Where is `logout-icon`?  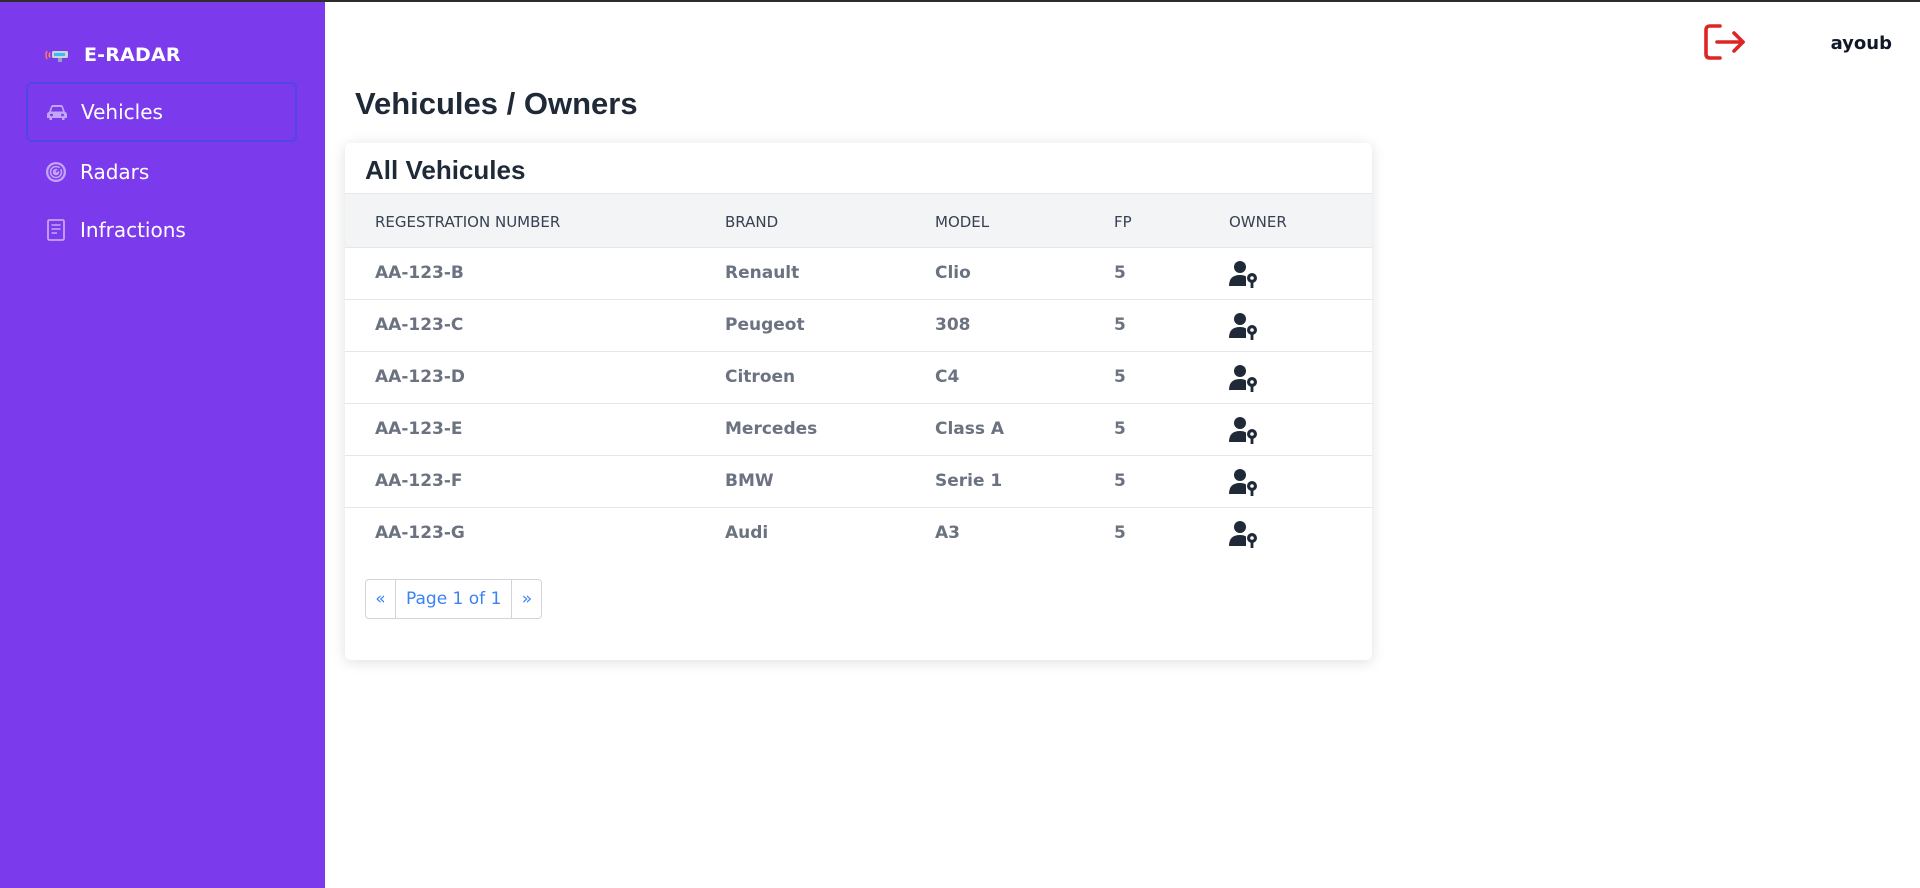 logout-icon is located at coordinates (1724, 42).